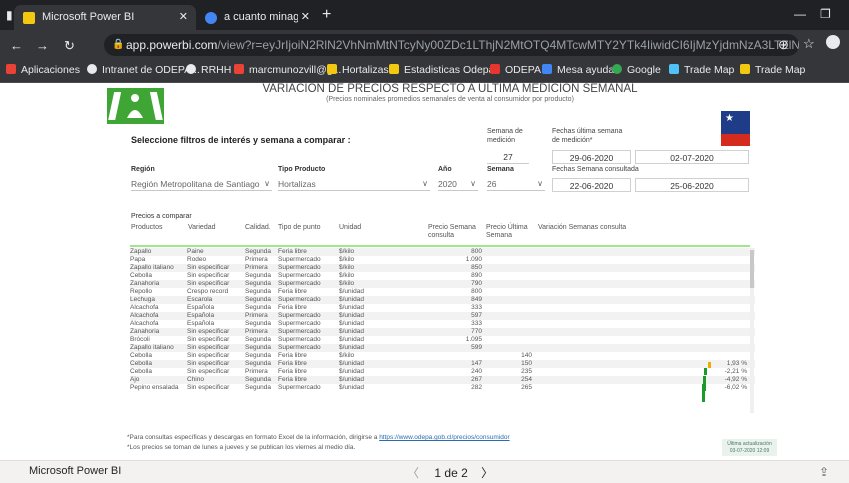 This screenshot has height=483, width=849. I want to click on cell-precio-consulta: 800, so click(476, 291).